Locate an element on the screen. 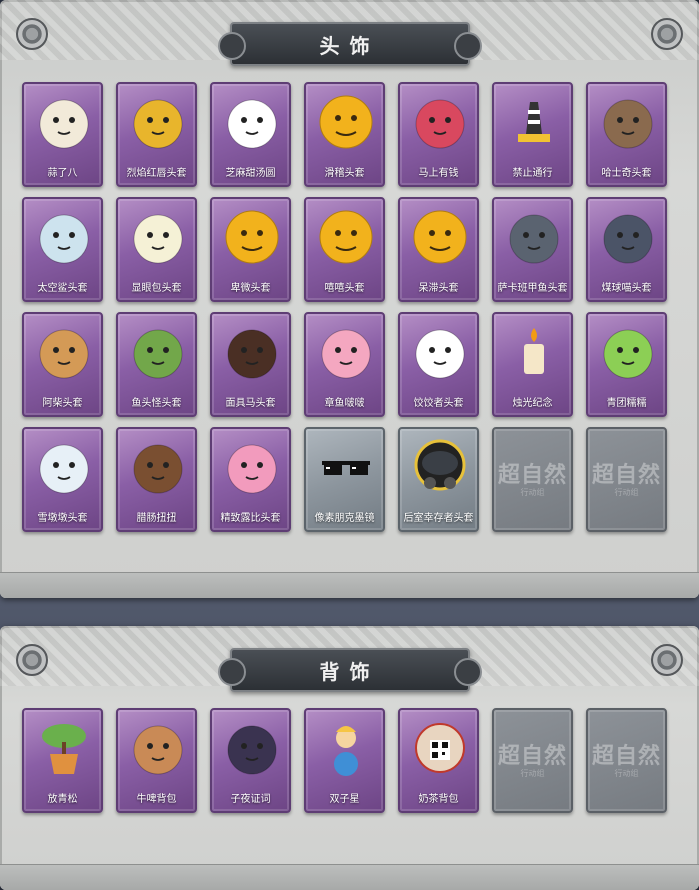 Image resolution: width=699 pixels, height=890 pixels. item-label: 后室幸存者头套 is located at coordinates (438, 518).